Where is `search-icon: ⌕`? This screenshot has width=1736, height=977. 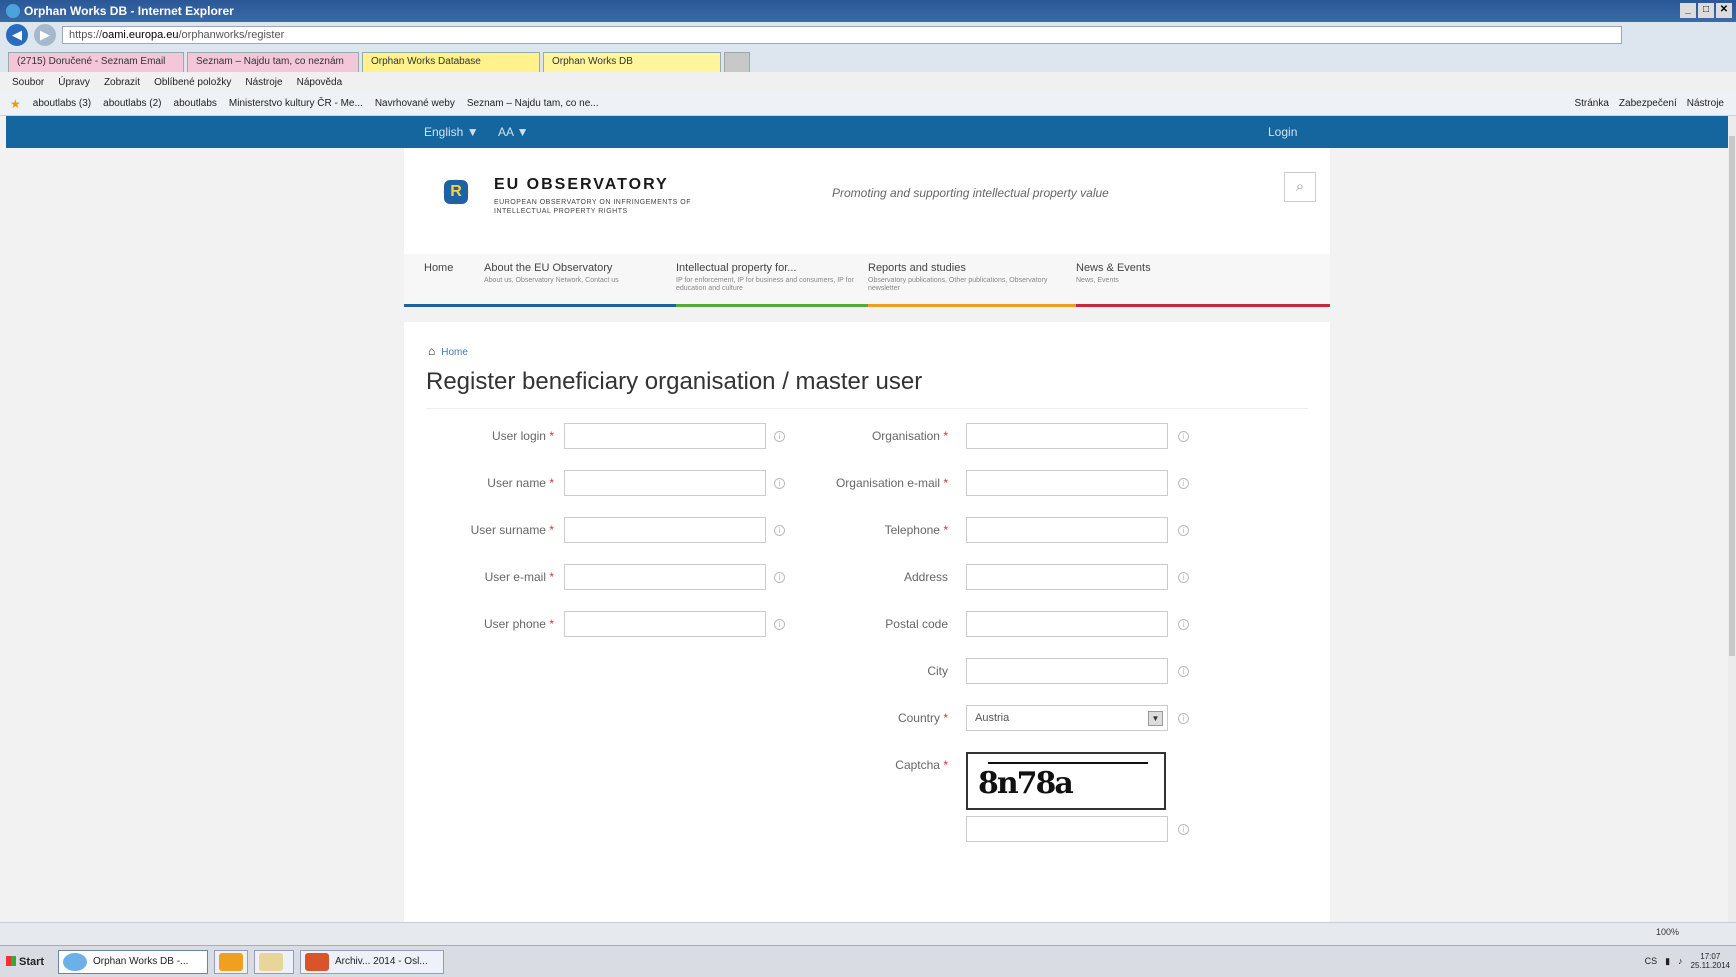
search-icon: ⌕ is located at coordinates (1300, 187).